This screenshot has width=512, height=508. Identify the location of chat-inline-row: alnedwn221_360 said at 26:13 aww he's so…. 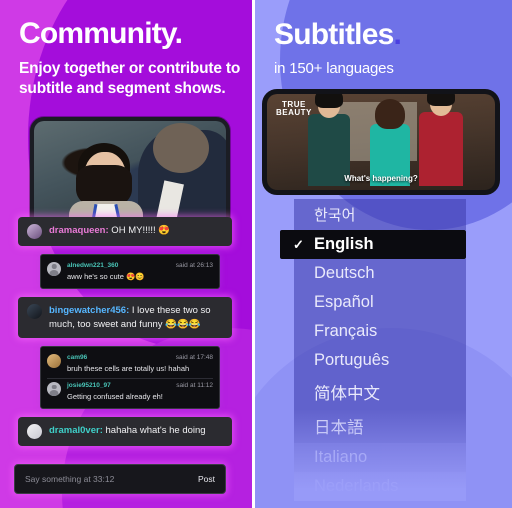
(130, 271).